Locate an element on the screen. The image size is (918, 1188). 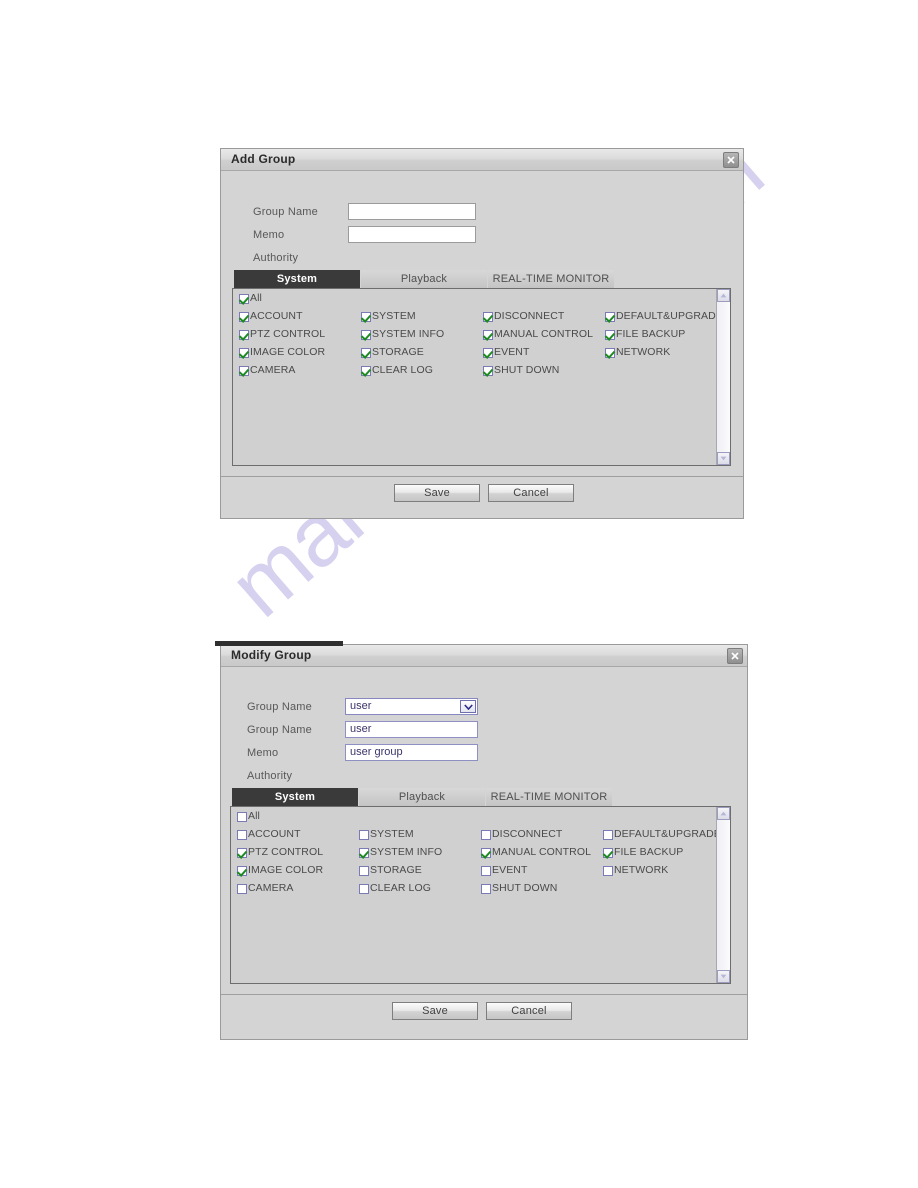
memo-input is located at coordinates (412, 234).